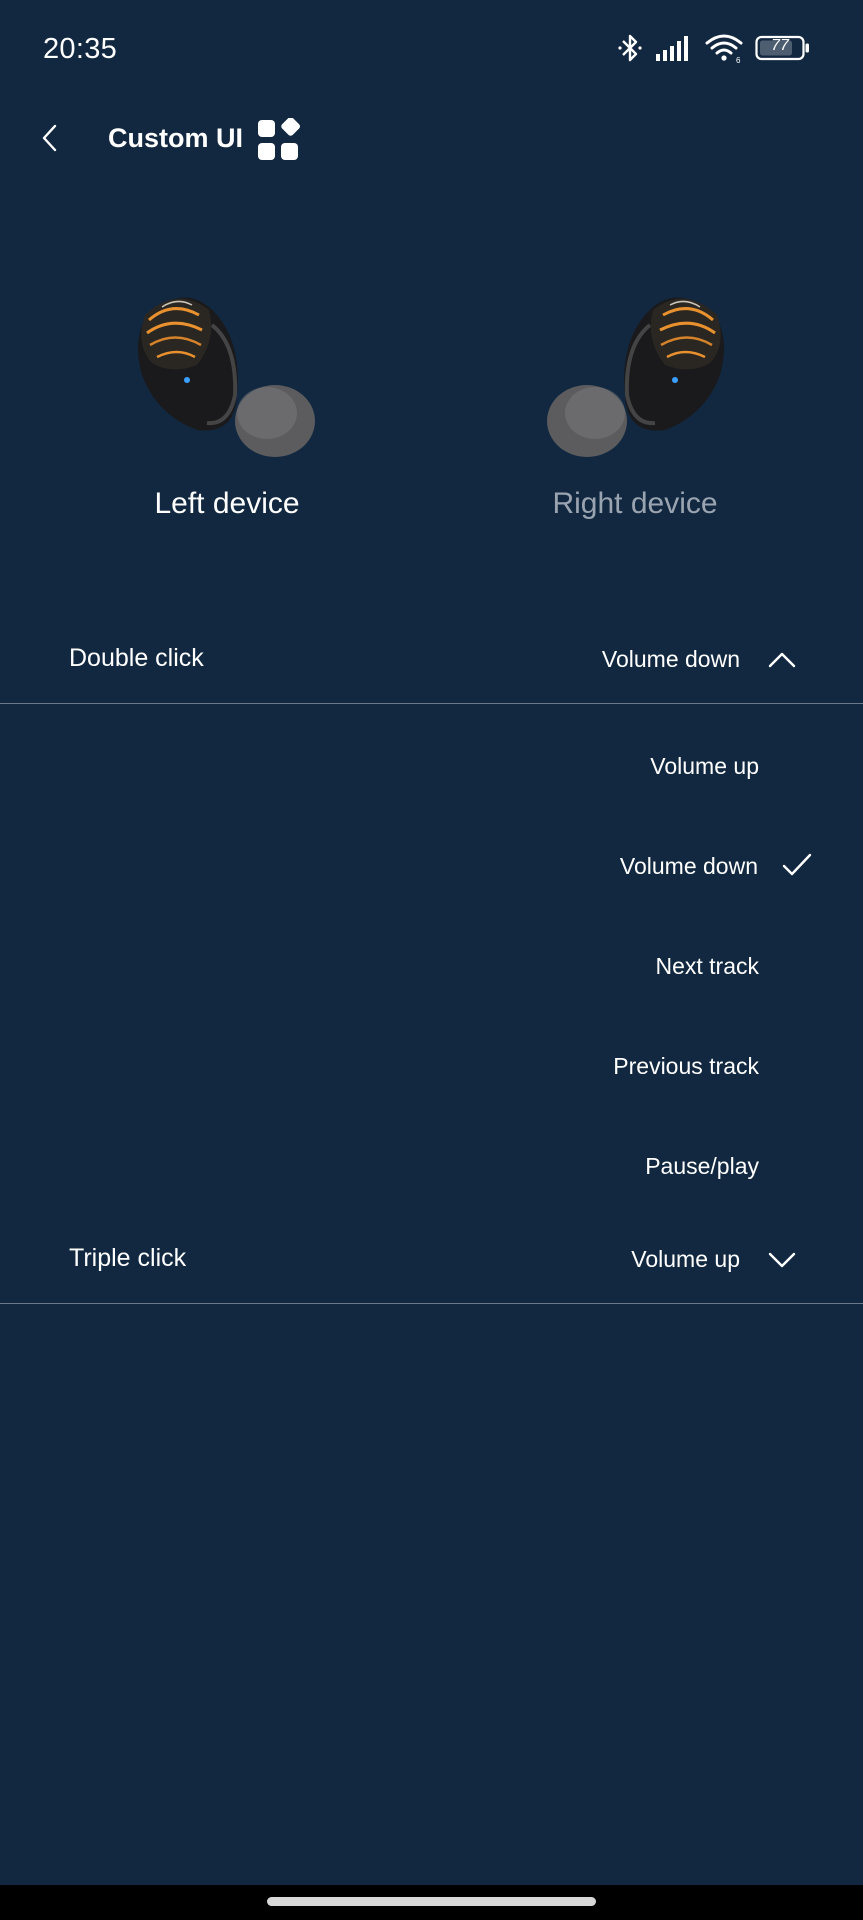  I want to click on wifi-icon: 6, so click(724, 48).